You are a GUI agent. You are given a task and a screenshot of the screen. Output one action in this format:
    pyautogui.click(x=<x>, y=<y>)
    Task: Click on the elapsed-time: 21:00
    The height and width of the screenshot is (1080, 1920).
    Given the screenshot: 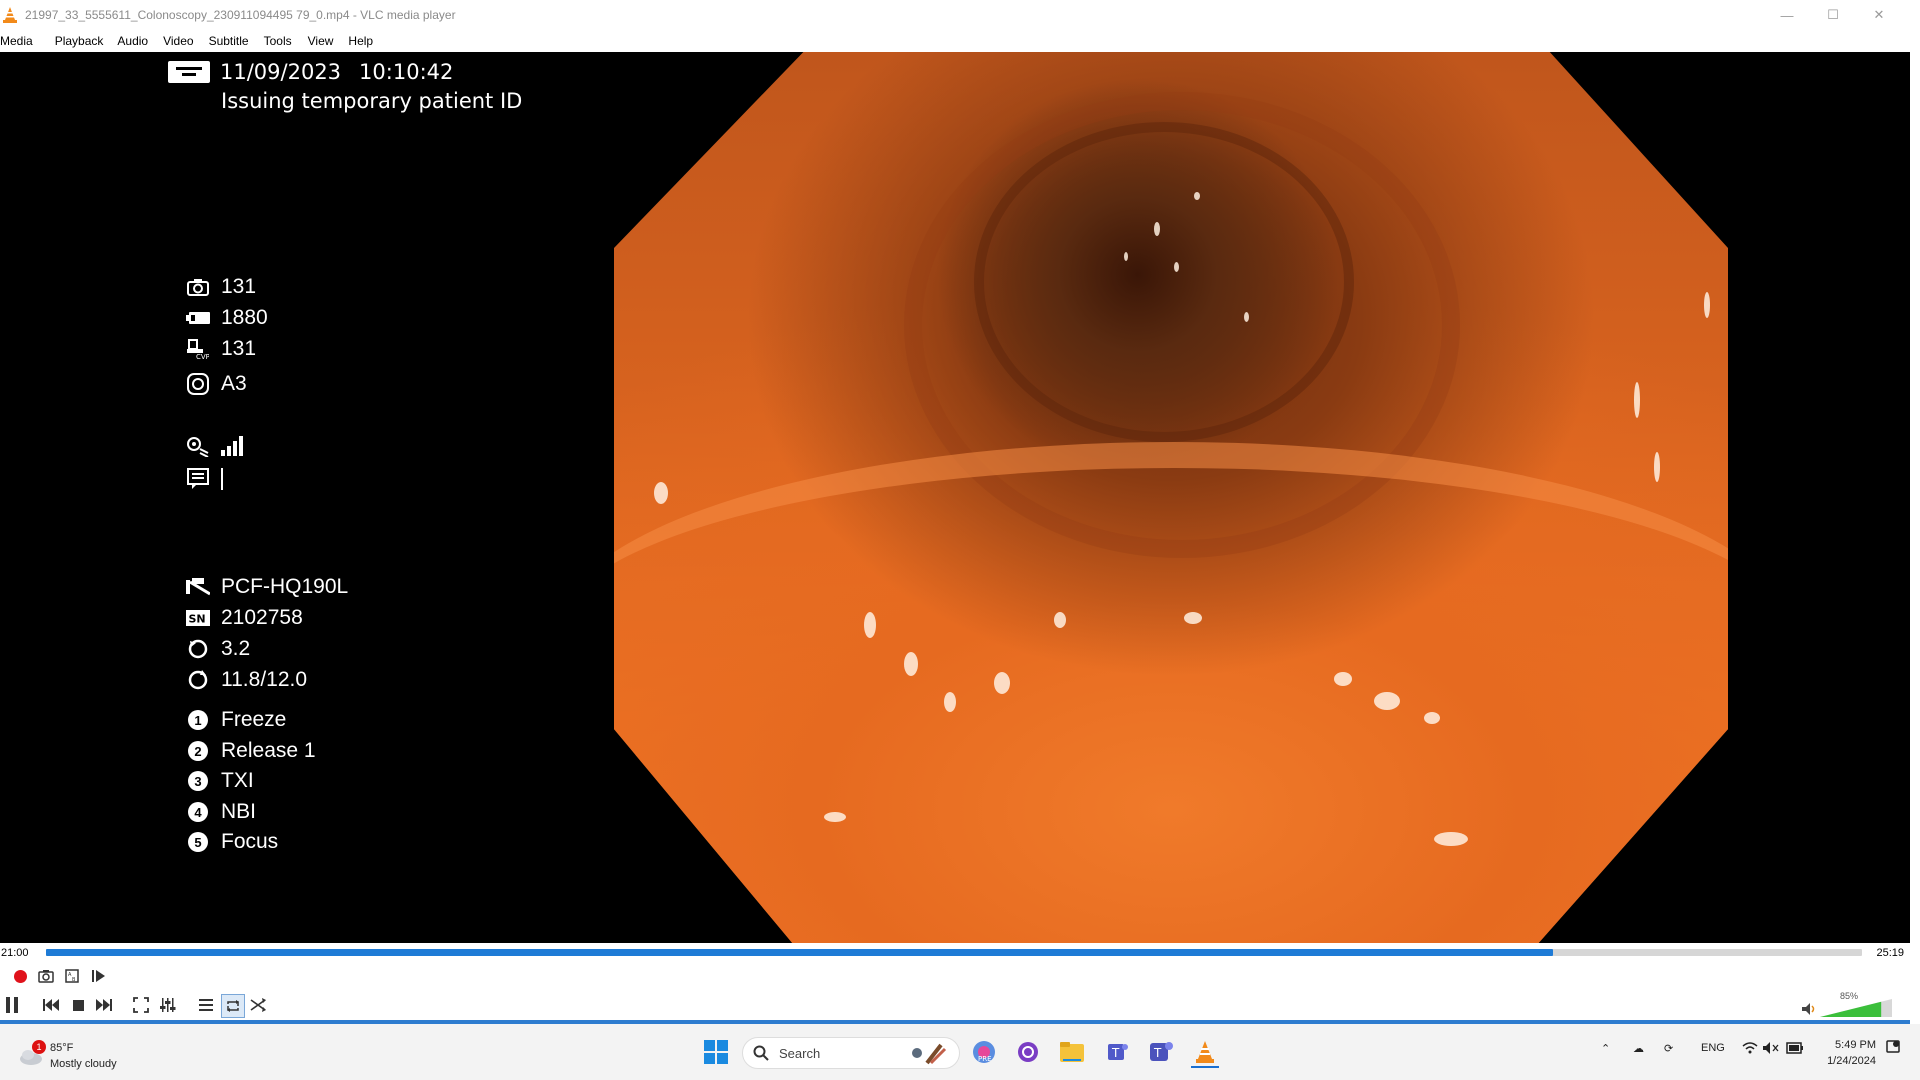 What is the action you would take?
    pyautogui.click(x=15, y=953)
    